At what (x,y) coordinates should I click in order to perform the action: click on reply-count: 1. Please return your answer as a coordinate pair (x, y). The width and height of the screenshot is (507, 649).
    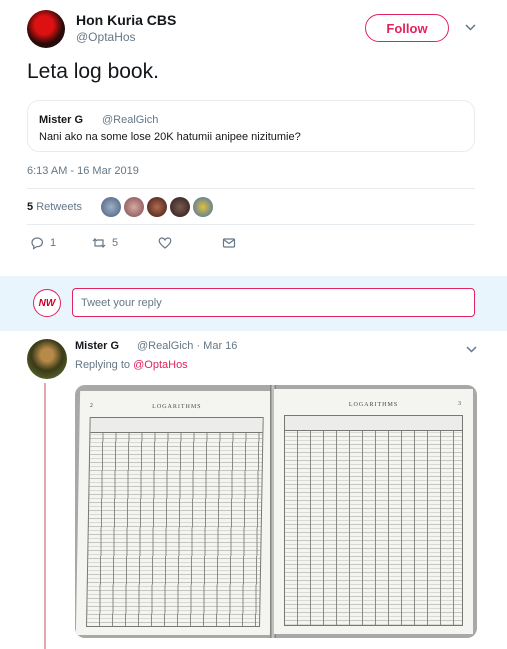
    Looking at the image, I should click on (53, 243).